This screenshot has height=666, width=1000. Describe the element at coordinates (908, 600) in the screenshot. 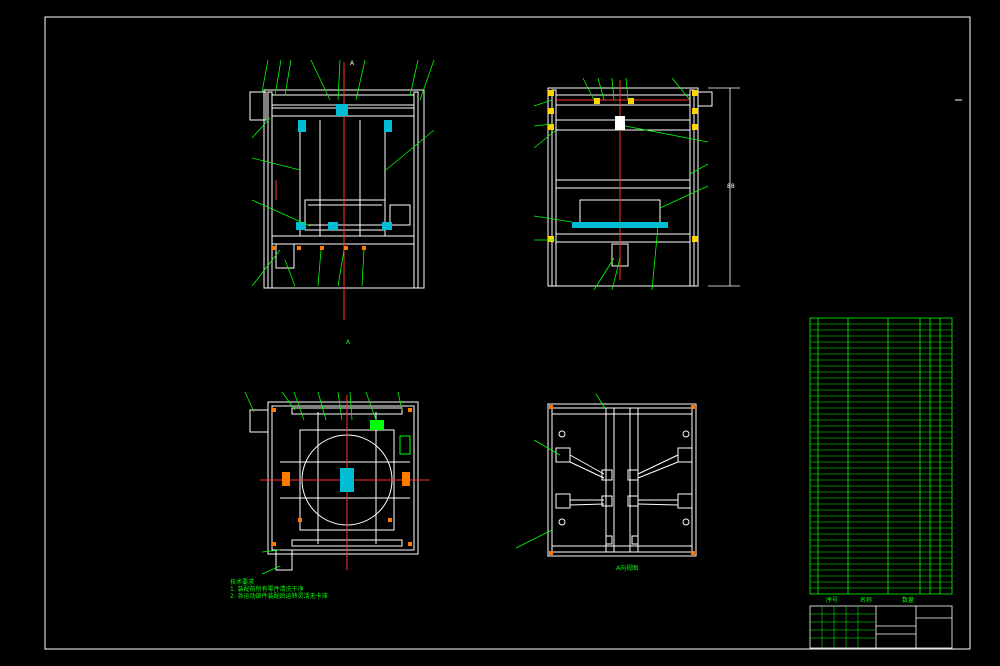

I see `bom-header-qty: 数量` at that location.